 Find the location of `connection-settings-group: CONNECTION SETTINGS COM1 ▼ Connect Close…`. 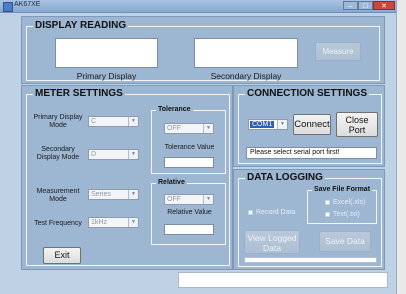

connection-settings-group: CONNECTION SETTINGS COM1 ▼ Connect Close… is located at coordinates (310, 126).